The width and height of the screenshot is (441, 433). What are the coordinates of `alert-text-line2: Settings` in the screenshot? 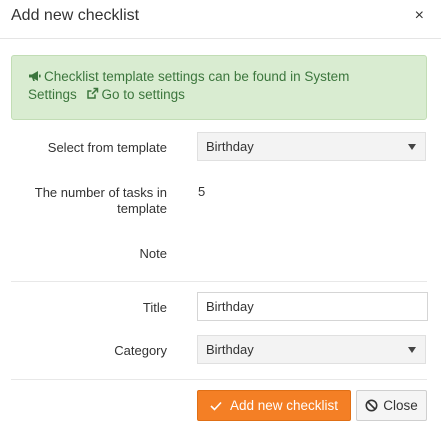 It's located at (52, 94).